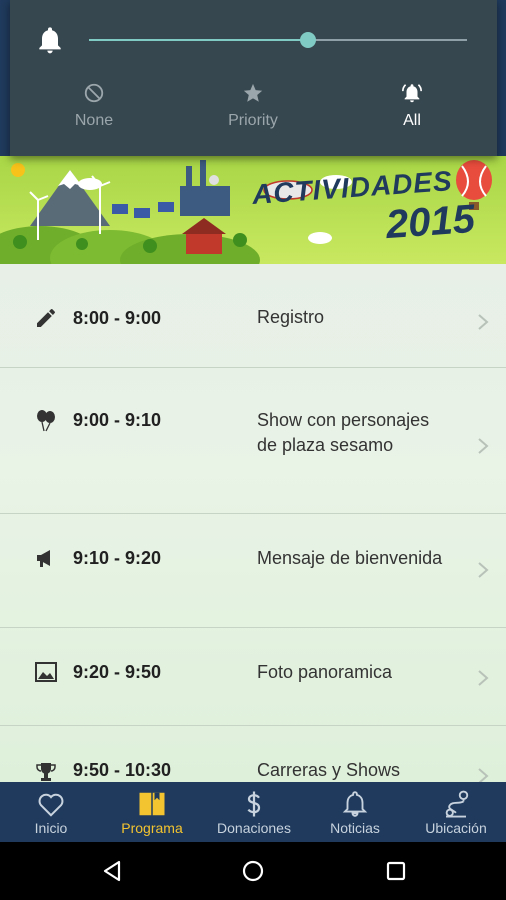 The width and height of the screenshot is (506, 900). I want to click on volume-bell-icon, so click(50, 40).